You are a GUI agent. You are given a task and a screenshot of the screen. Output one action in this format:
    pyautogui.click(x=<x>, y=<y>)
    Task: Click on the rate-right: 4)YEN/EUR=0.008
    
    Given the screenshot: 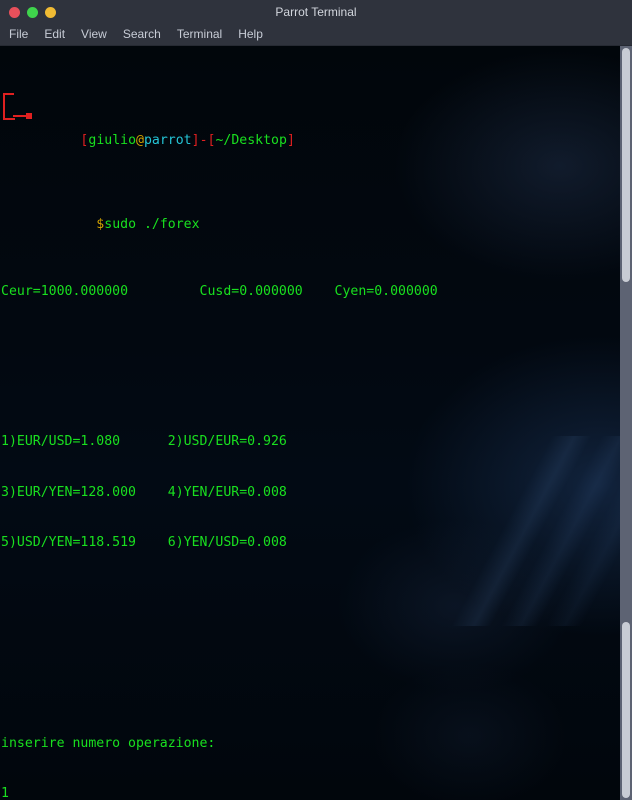 What is the action you would take?
    pyautogui.click(x=227, y=492)
    